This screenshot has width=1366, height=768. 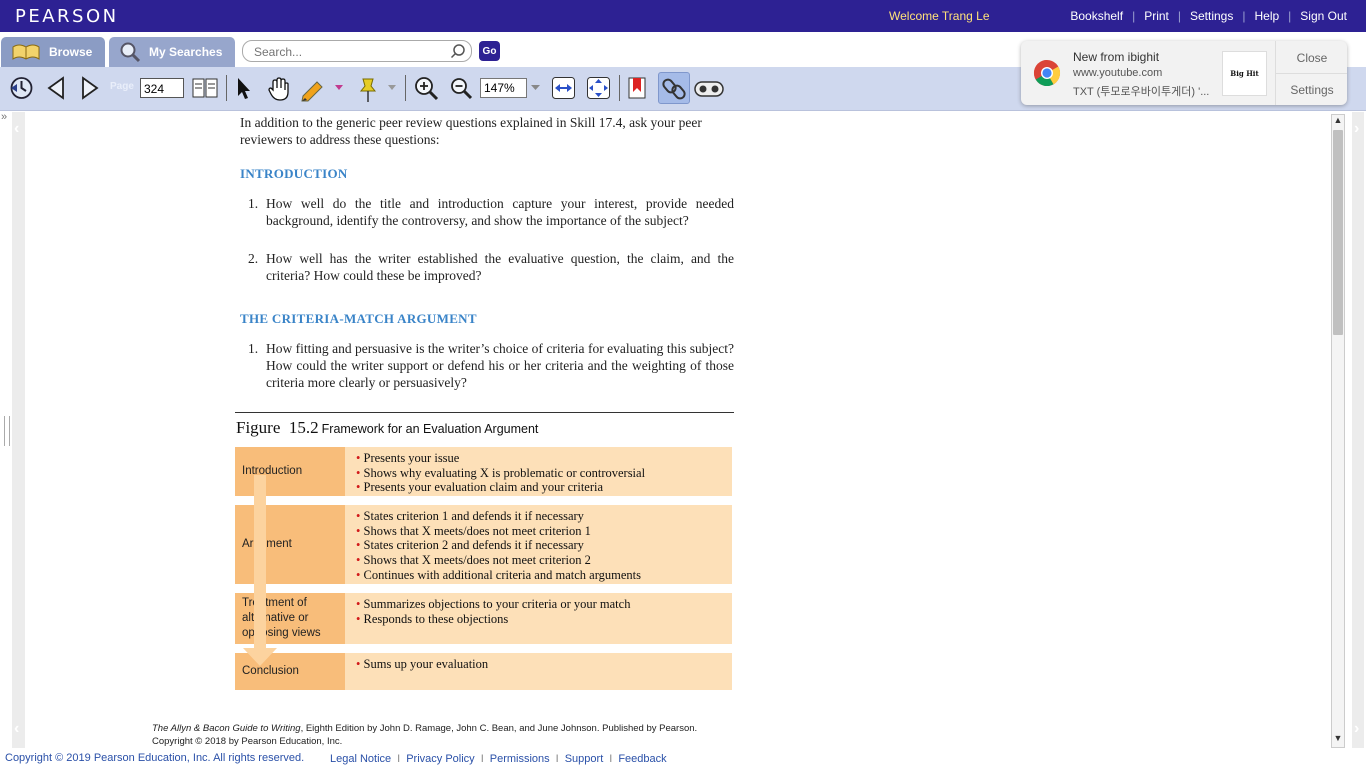 I want to click on highlighter-dropdown-icon, so click(x=339, y=88).